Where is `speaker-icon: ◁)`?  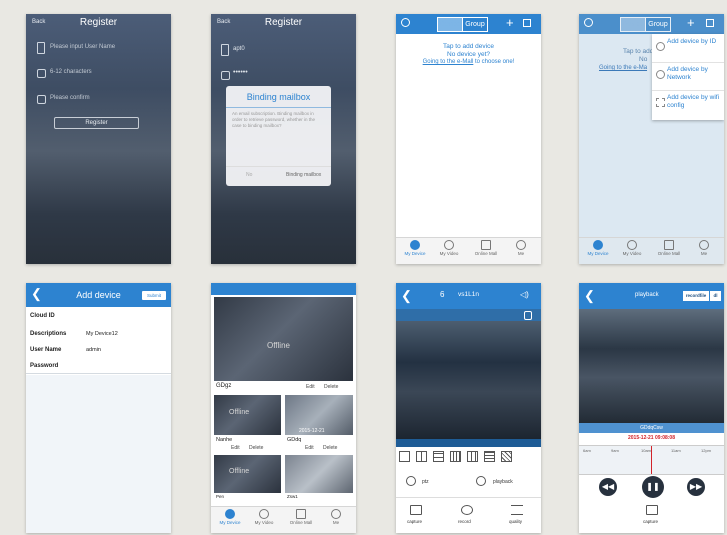 speaker-icon: ◁) is located at coordinates (524, 294).